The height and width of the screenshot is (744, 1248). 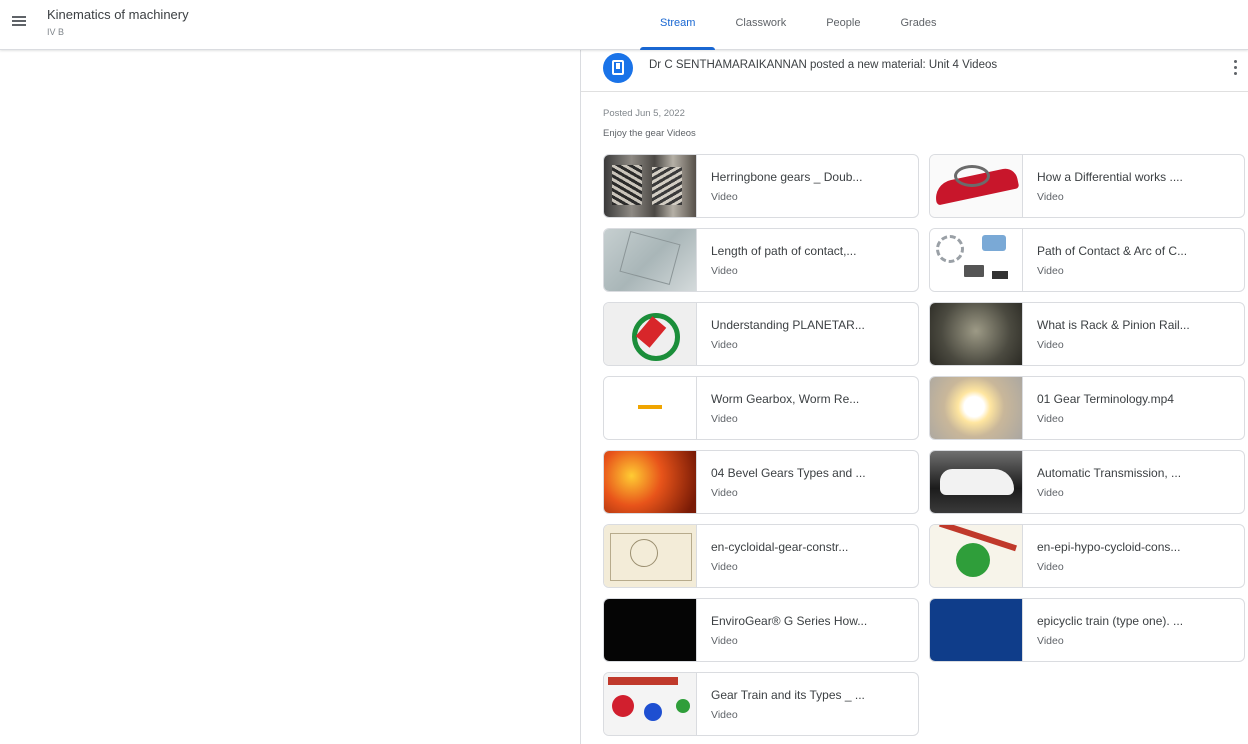 What do you see at coordinates (1087, 630) in the screenshot?
I see `material-card: epicyclic train (type one). ... Video` at bounding box center [1087, 630].